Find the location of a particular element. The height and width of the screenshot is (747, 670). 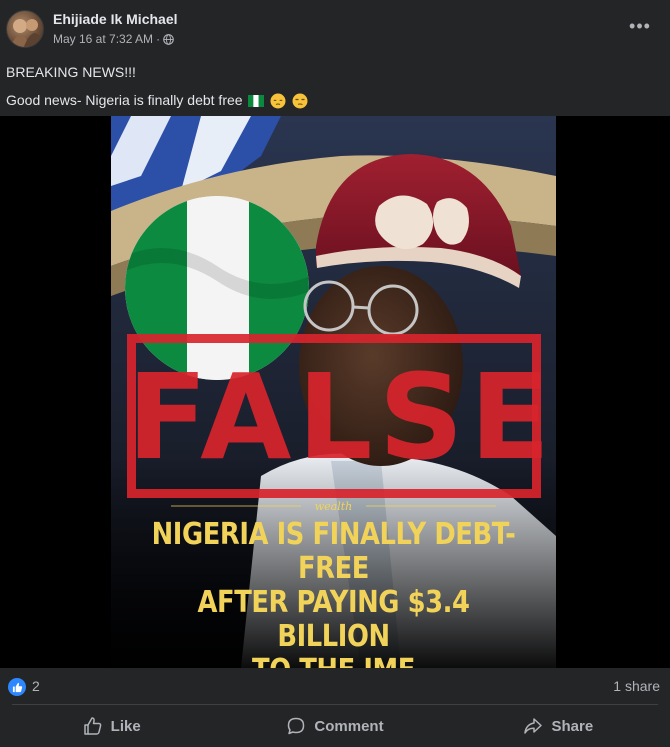

like-label: Like is located at coordinates (125, 726).